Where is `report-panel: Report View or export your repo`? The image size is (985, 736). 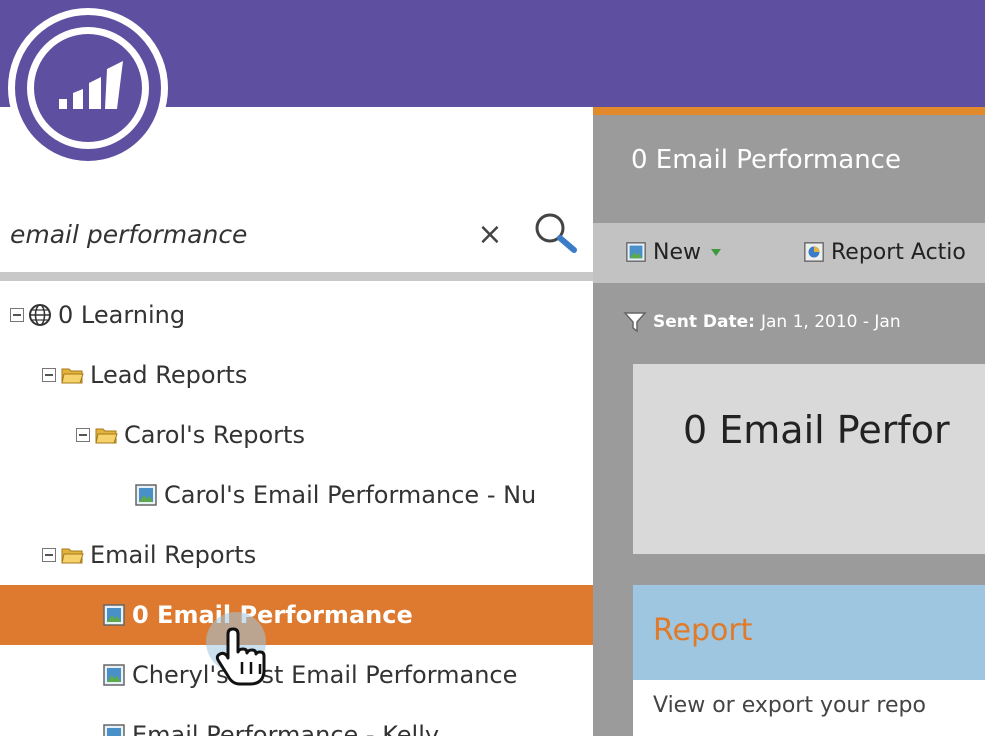
report-panel: Report View or export your repo is located at coordinates (809, 660).